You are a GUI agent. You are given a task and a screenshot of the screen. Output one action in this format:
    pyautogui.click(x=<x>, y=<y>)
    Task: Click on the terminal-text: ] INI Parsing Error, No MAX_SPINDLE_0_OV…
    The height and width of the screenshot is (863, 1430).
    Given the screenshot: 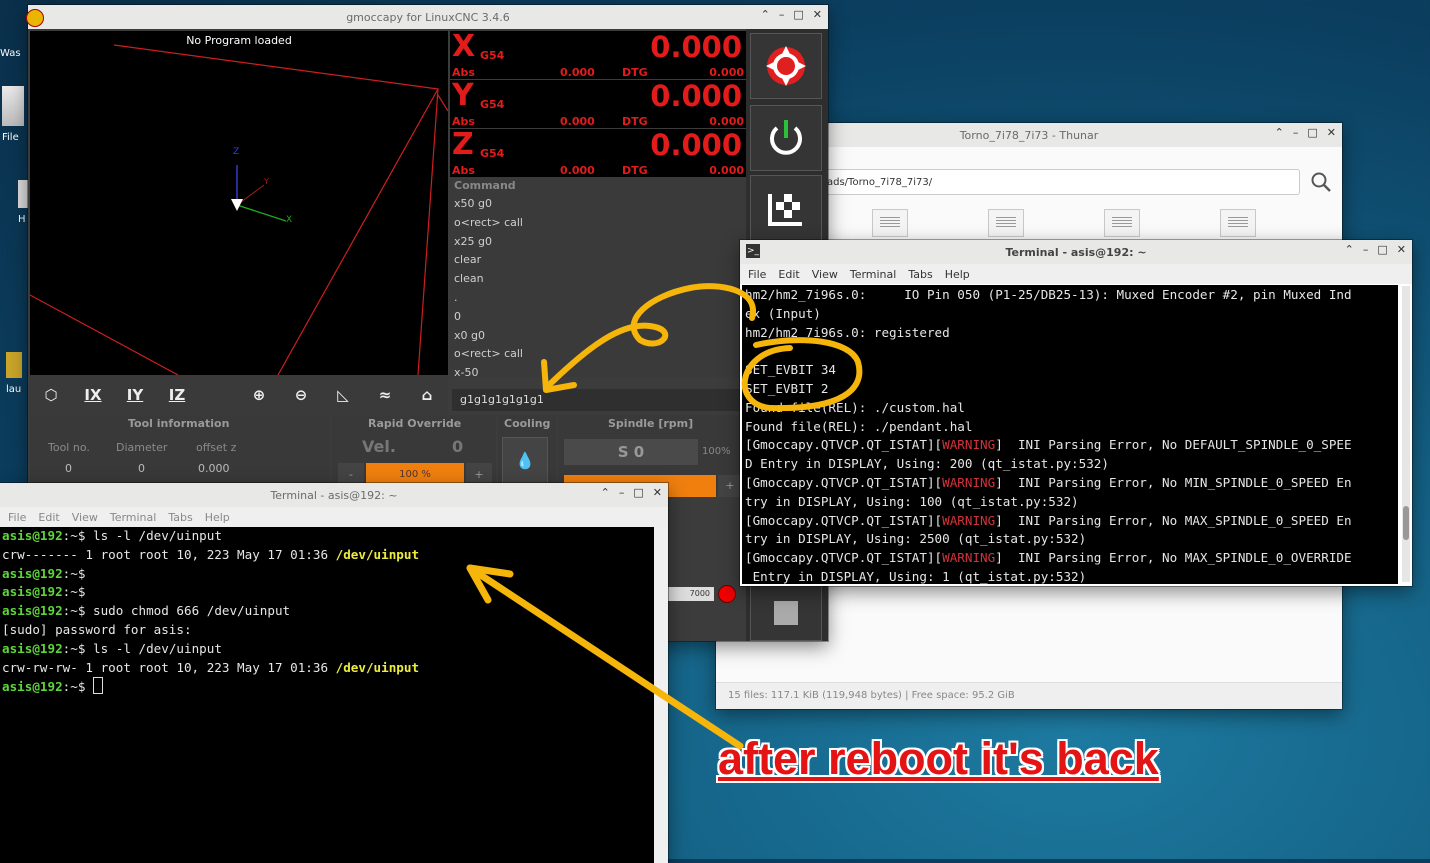 What is the action you would take?
    pyautogui.click(x=1173, y=558)
    